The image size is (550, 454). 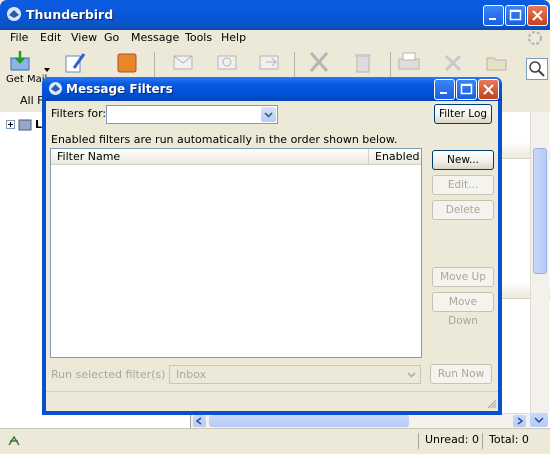 What do you see at coordinates (50, 37) in the screenshot?
I see `menu-edit: Edit` at bounding box center [50, 37].